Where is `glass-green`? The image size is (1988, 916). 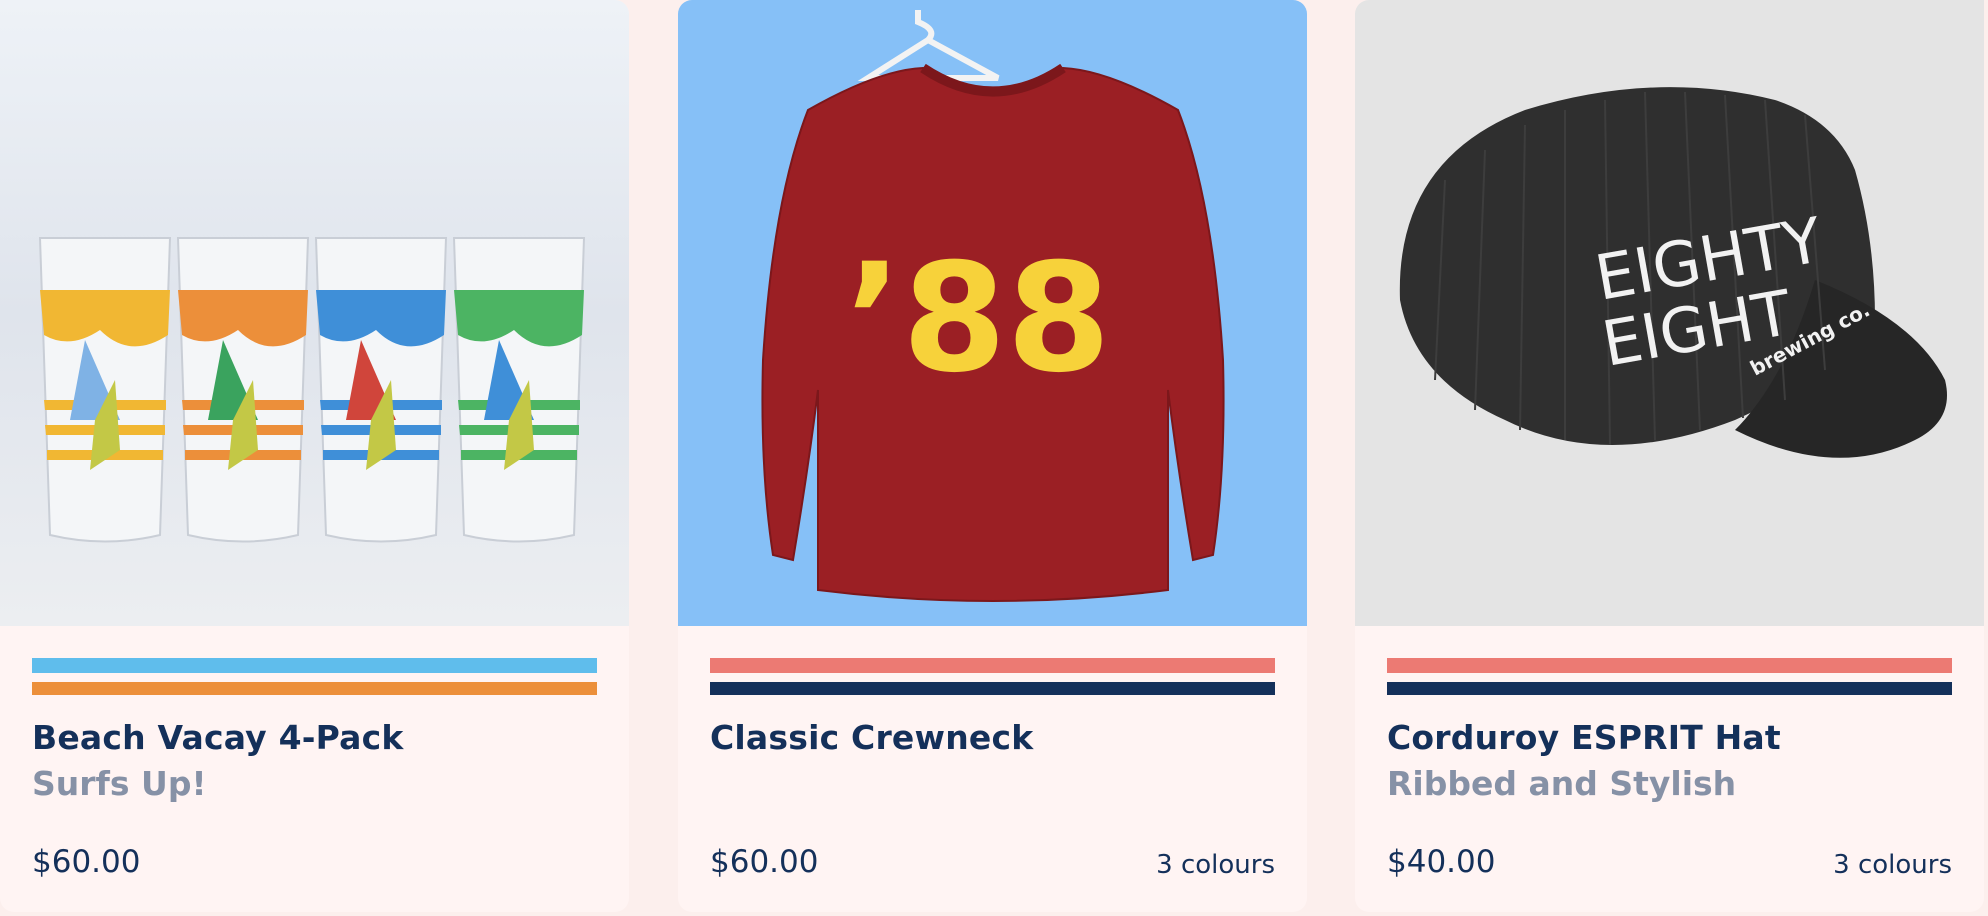 glass-green is located at coordinates (519, 390).